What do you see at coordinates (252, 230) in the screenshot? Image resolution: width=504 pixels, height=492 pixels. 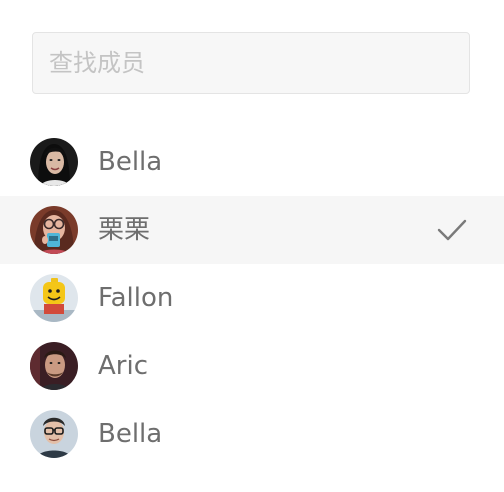 I see `member-item-selected: 栗栗` at bounding box center [252, 230].